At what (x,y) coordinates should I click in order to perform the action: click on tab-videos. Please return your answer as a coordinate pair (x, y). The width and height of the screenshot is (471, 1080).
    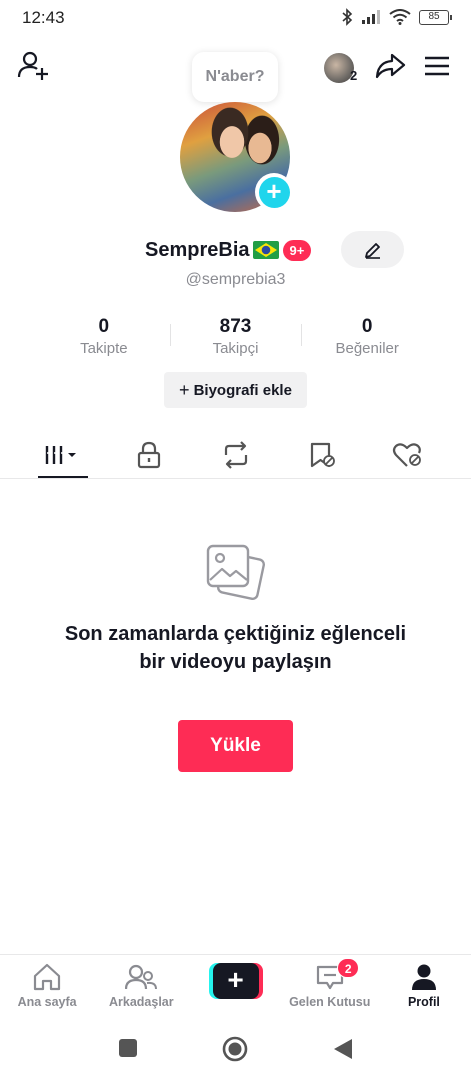
    Looking at the image, I should click on (63, 455).